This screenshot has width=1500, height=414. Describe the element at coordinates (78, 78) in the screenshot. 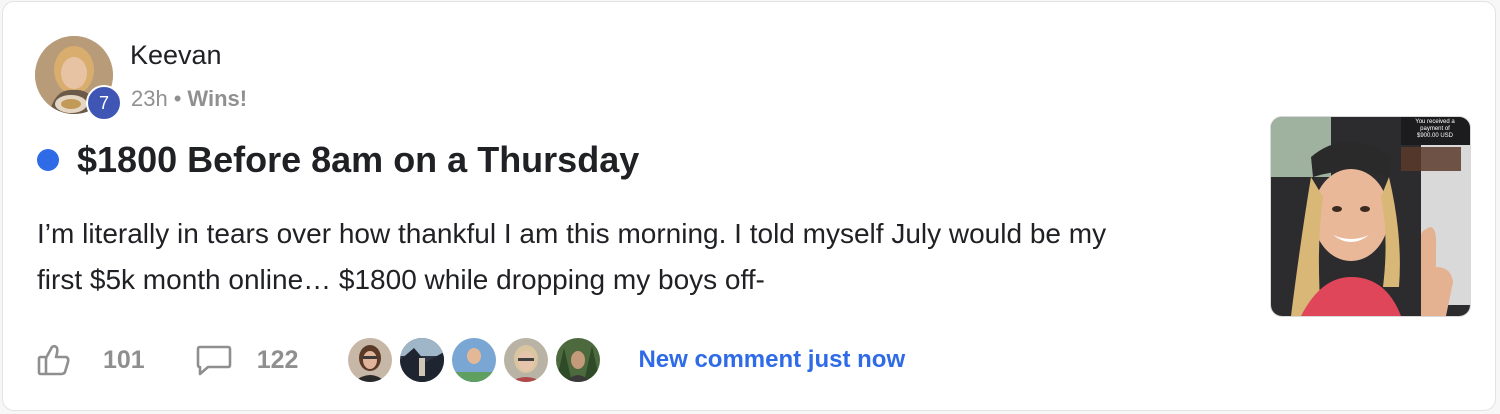

I see `author-avatar-wrap: 7` at that location.